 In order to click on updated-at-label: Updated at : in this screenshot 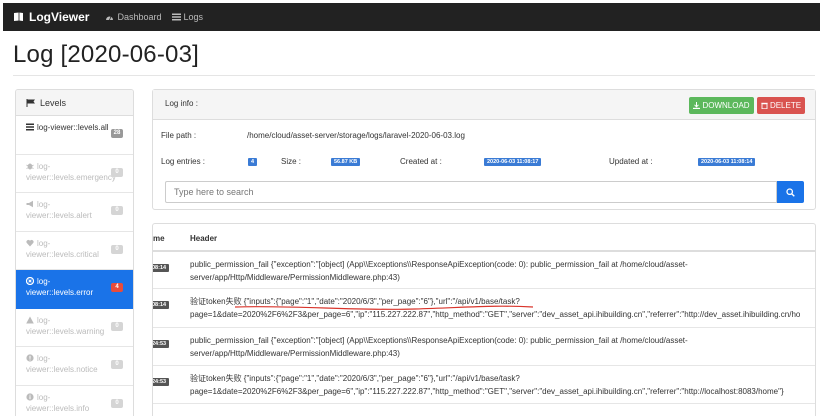, I will do `click(631, 161)`.